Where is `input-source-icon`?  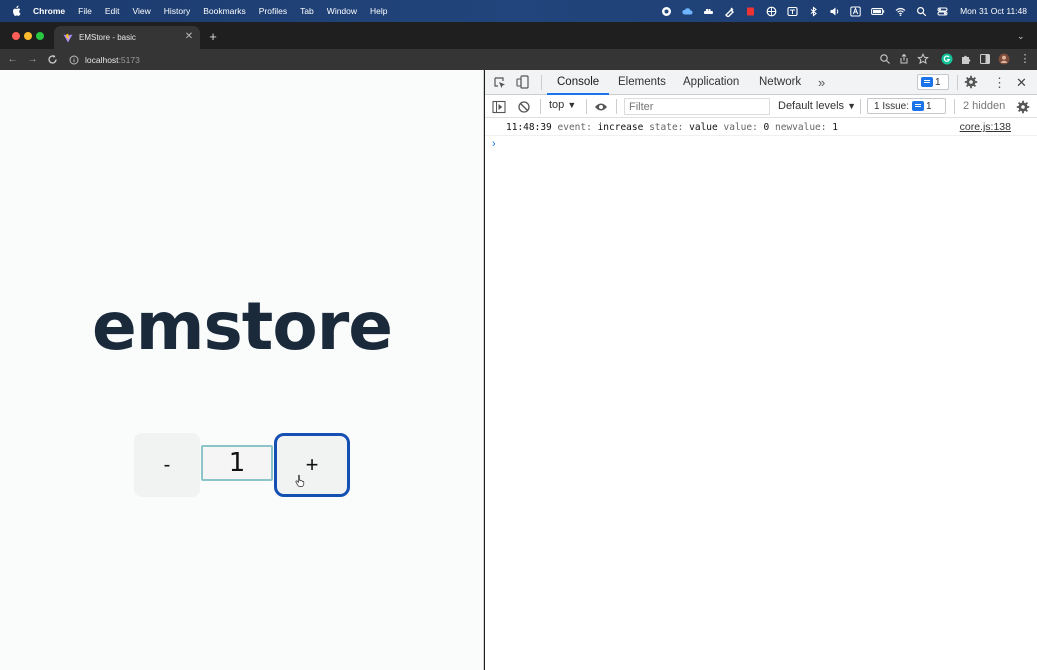
input-source-icon is located at coordinates (855, 11).